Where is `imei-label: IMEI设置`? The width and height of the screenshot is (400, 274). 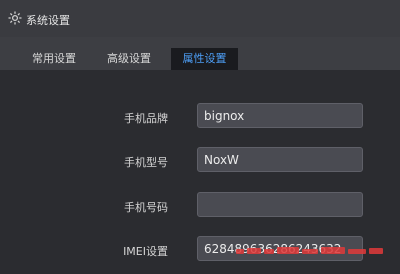
imei-label: IMEI设置 is located at coordinates (145, 251).